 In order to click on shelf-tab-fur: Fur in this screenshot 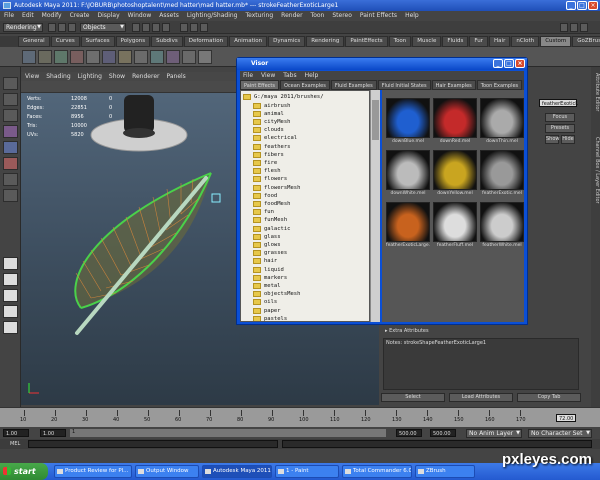, I will do `click(479, 41)`.